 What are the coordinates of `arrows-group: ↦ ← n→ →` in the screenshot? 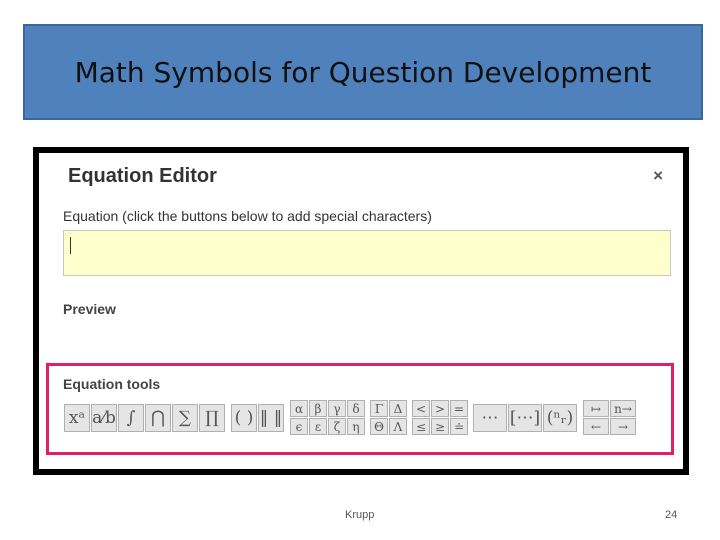 It's located at (609, 417).